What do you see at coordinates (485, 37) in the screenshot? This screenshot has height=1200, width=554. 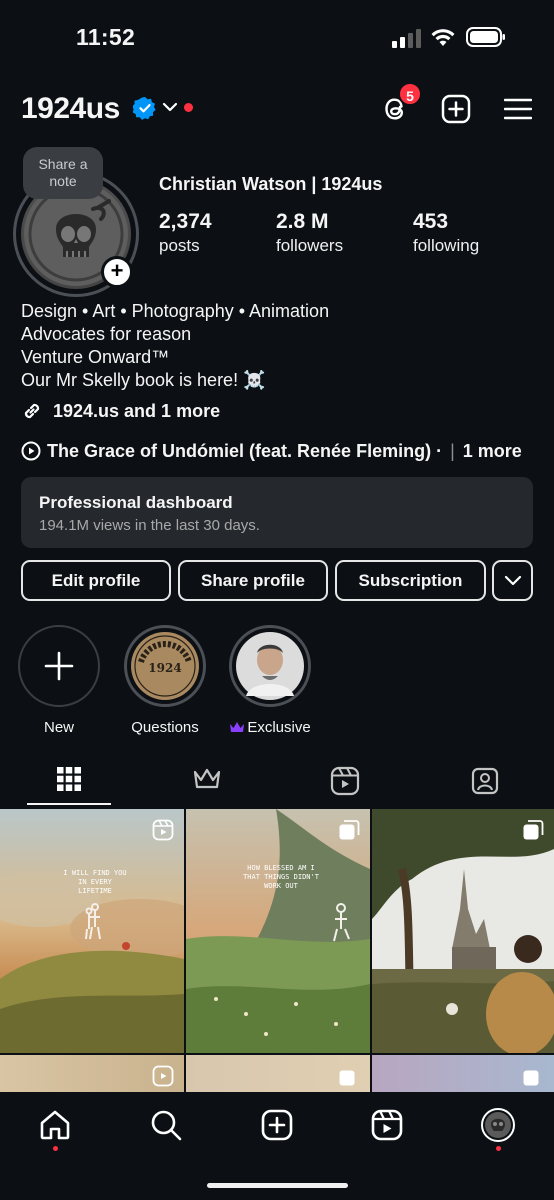 I see `battery-icon` at bounding box center [485, 37].